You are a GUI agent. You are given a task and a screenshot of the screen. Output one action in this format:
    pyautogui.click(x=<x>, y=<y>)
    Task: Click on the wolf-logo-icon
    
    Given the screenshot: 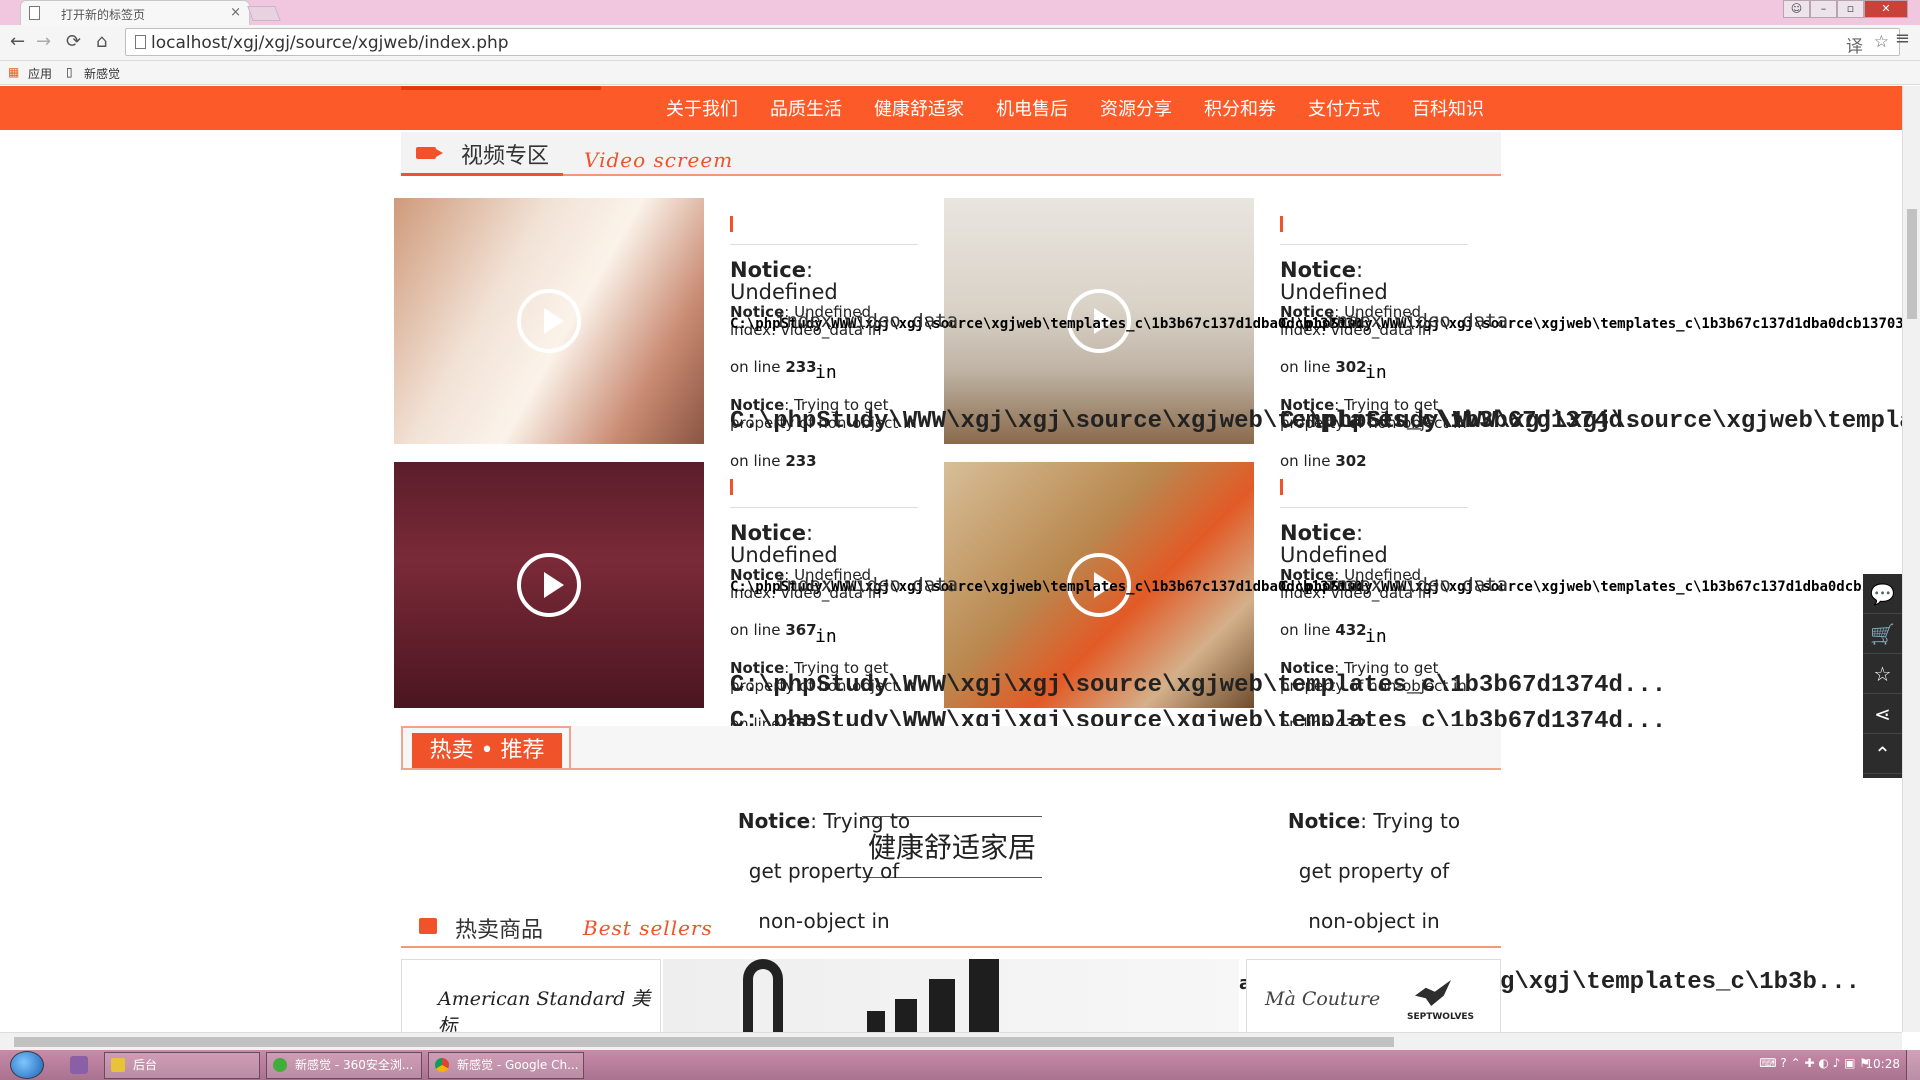 What is the action you would take?
    pyautogui.click(x=1433, y=993)
    